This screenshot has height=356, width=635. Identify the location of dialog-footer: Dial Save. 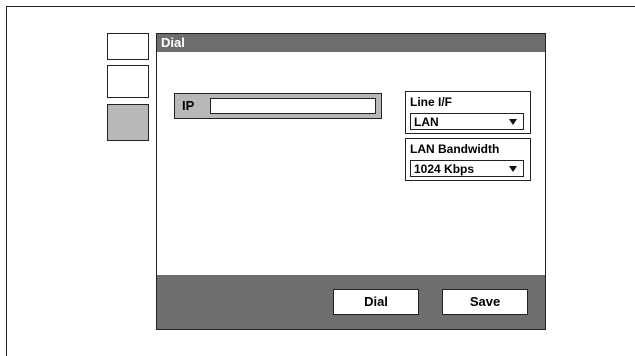
(351, 302).